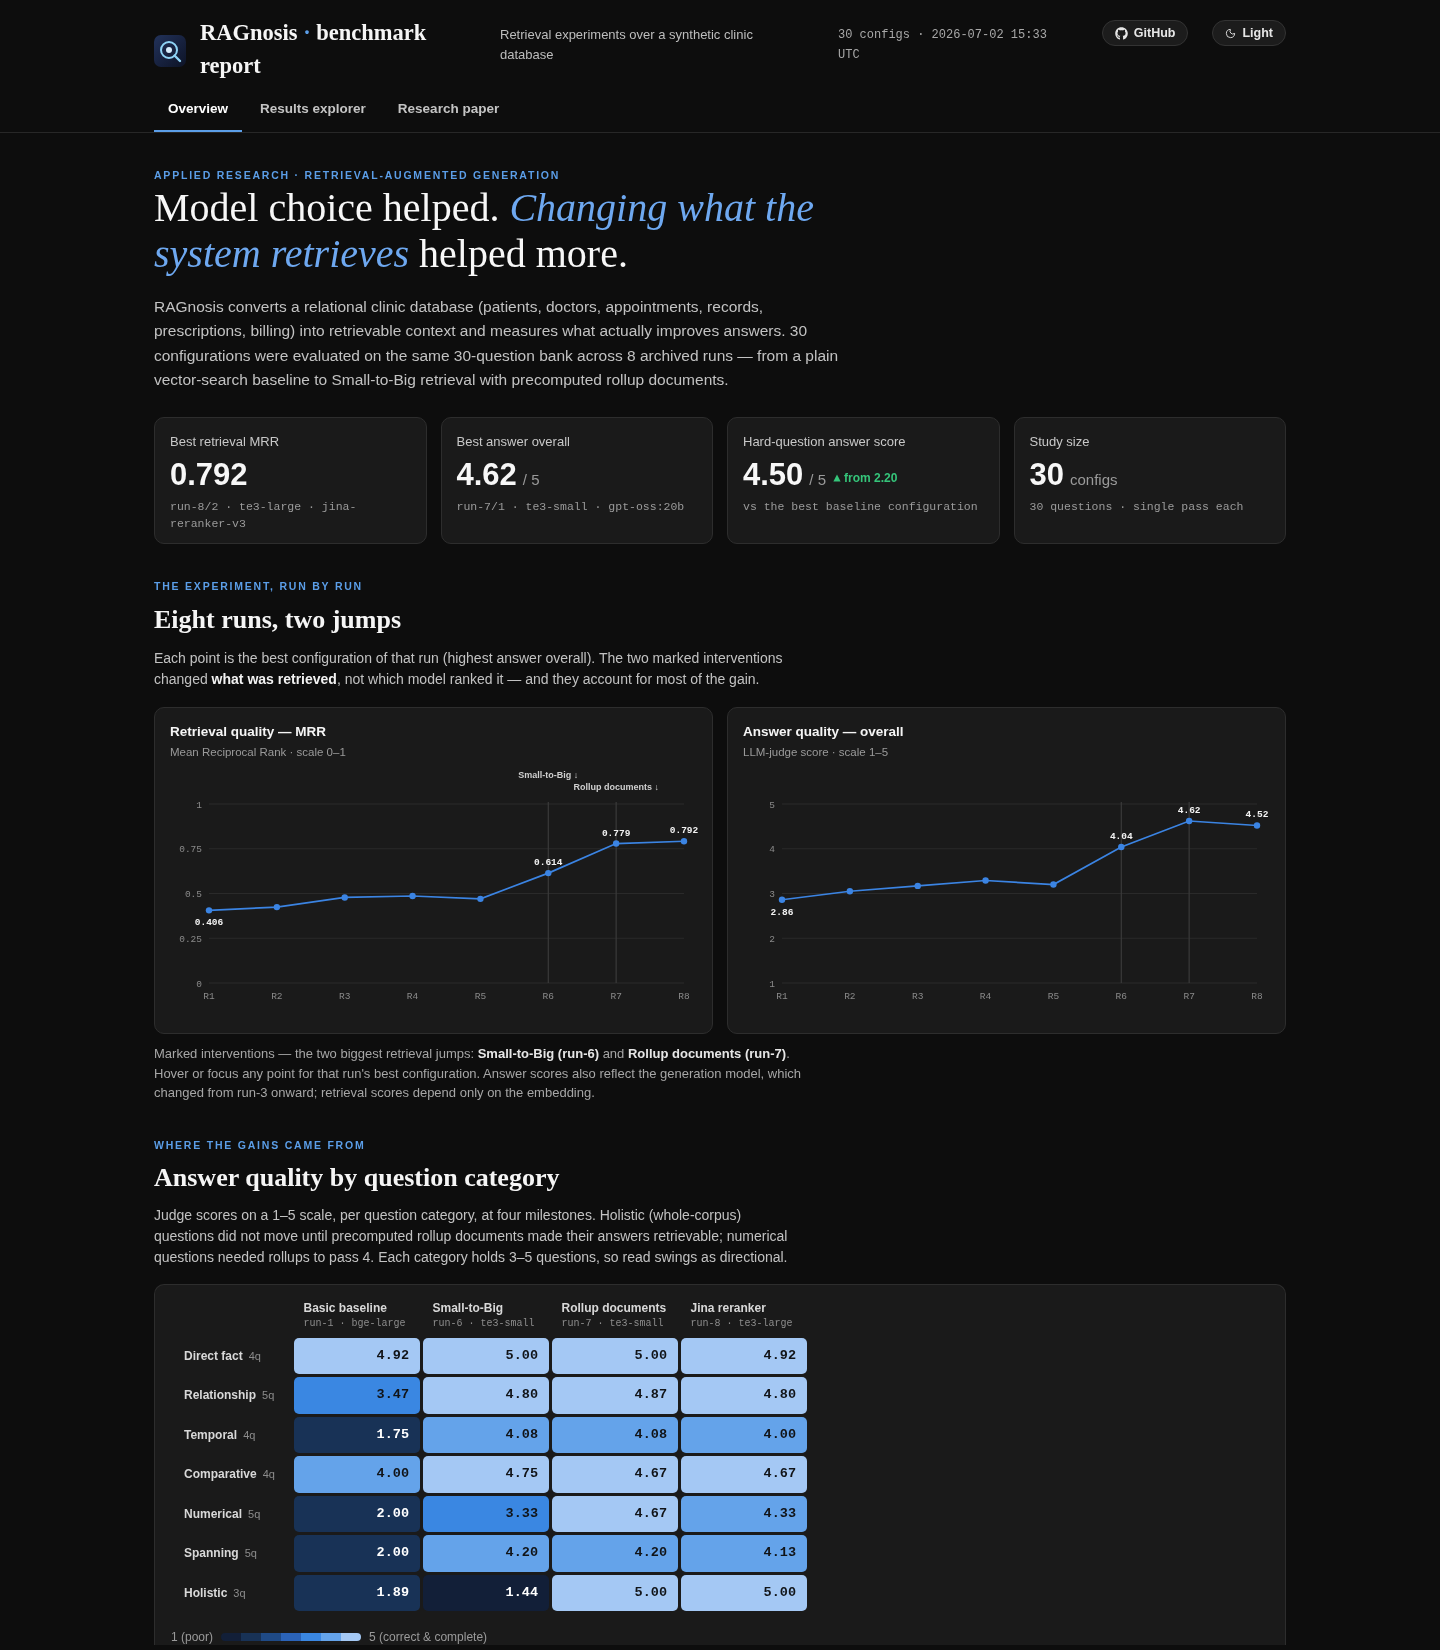 This screenshot has height=1650, width=1440. What do you see at coordinates (213, 1514) in the screenshot?
I see `category-label: Numerical` at bounding box center [213, 1514].